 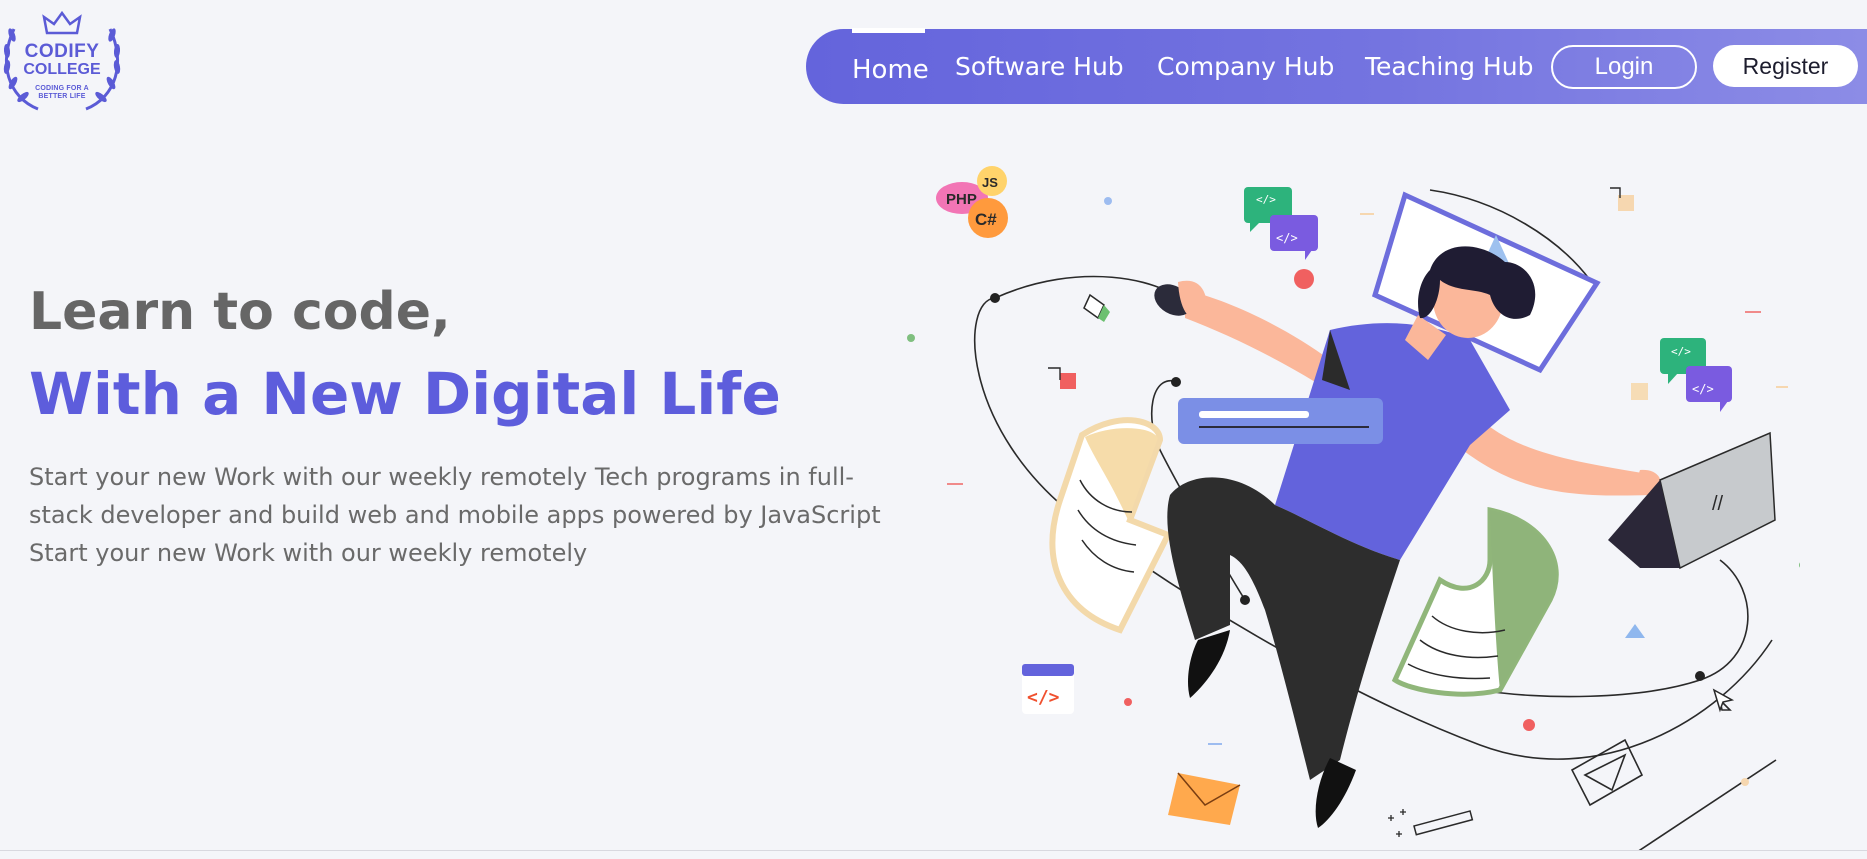 What do you see at coordinates (62, 69) in the screenshot?
I see `logo-line-2: COLLEGE` at bounding box center [62, 69].